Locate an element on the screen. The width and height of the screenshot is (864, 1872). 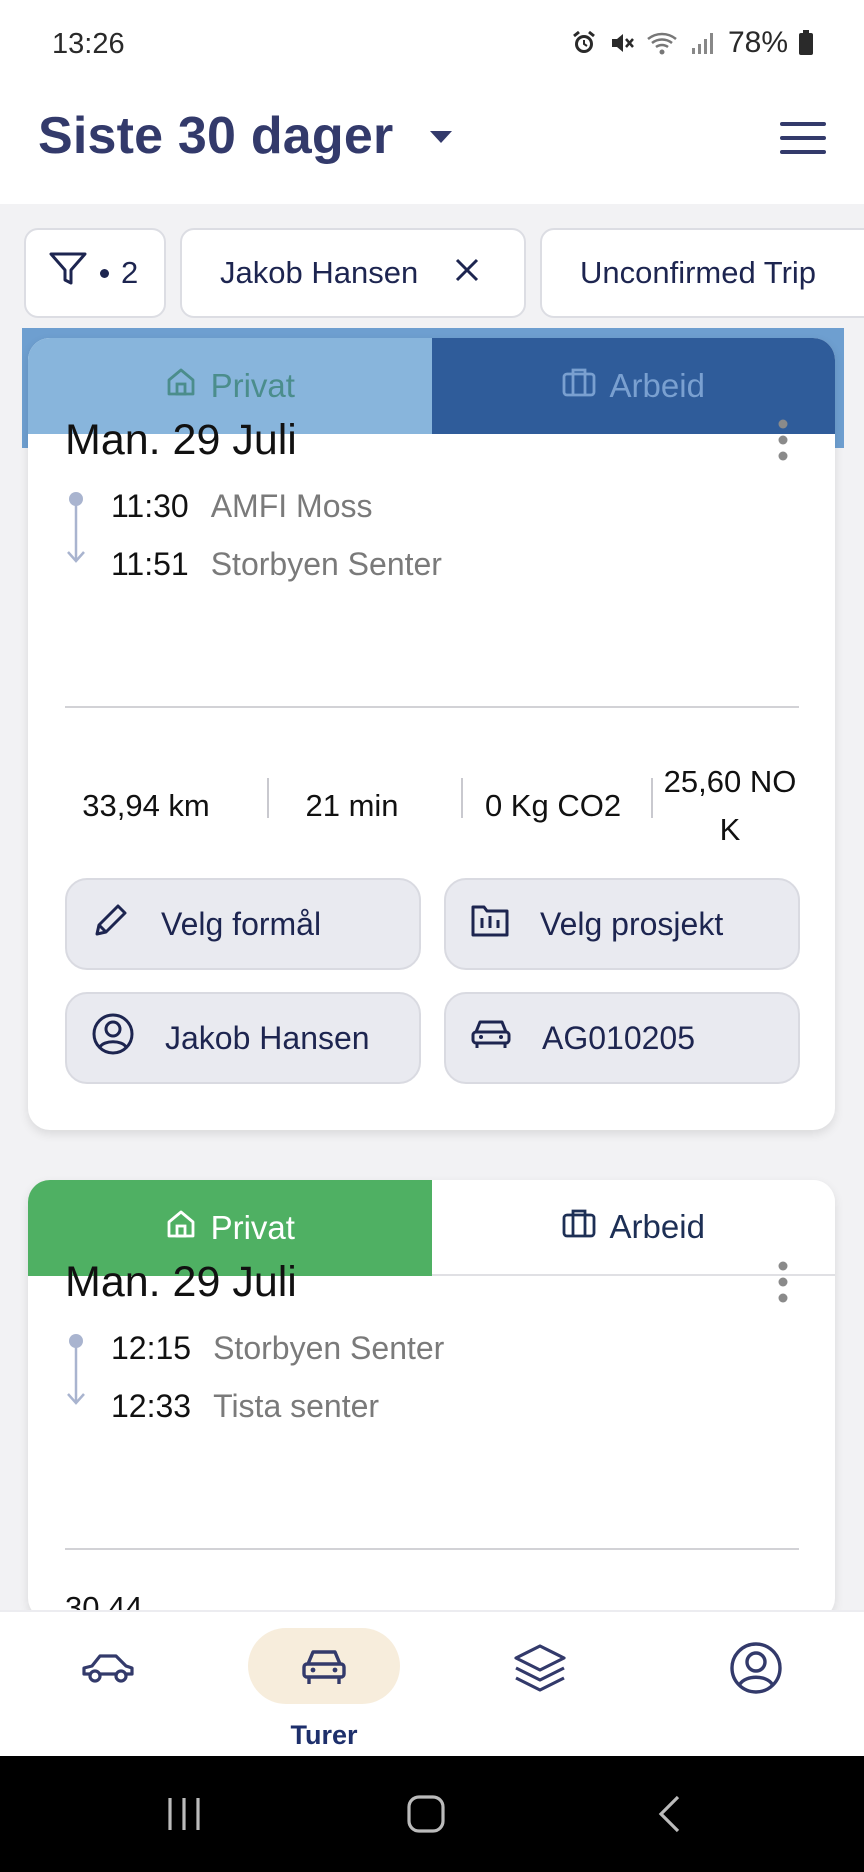
cost-line-1: 25,60 NO is located at coordinates (730, 781).